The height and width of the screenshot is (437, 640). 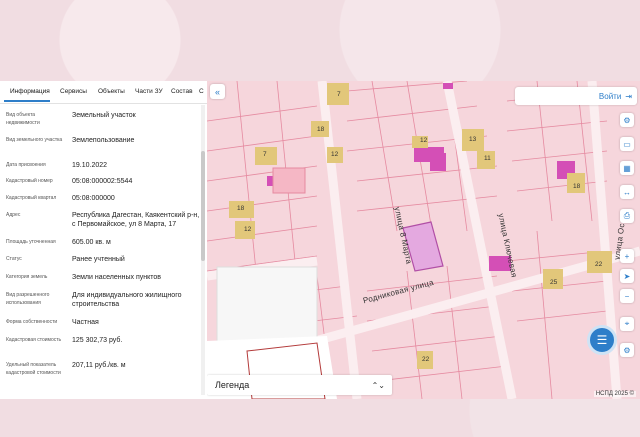 What do you see at coordinates (149, 91) in the screenshot?
I see `tab-parts: Части ЗУ` at bounding box center [149, 91].